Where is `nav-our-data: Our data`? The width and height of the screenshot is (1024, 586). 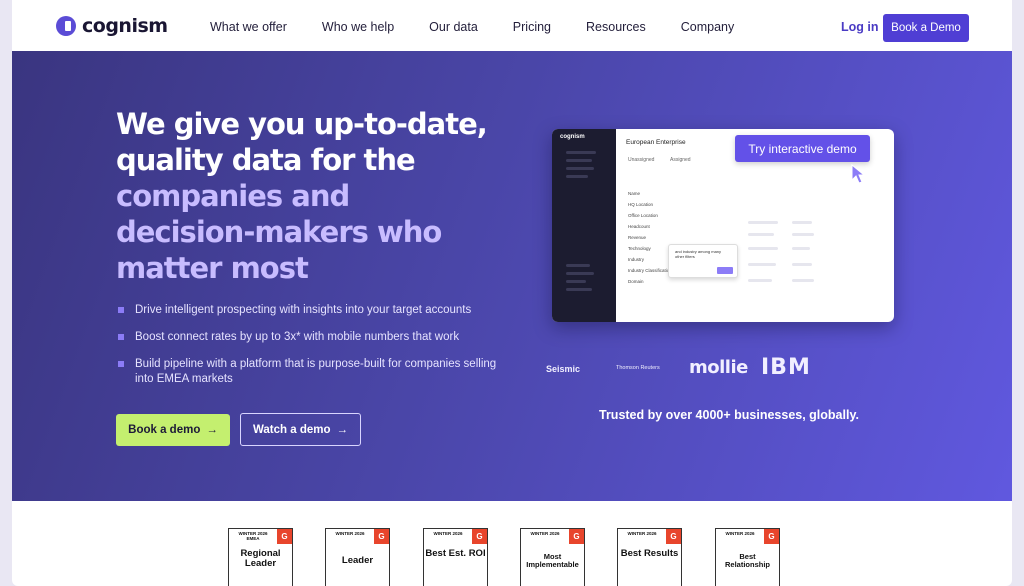 nav-our-data: Our data is located at coordinates (453, 27).